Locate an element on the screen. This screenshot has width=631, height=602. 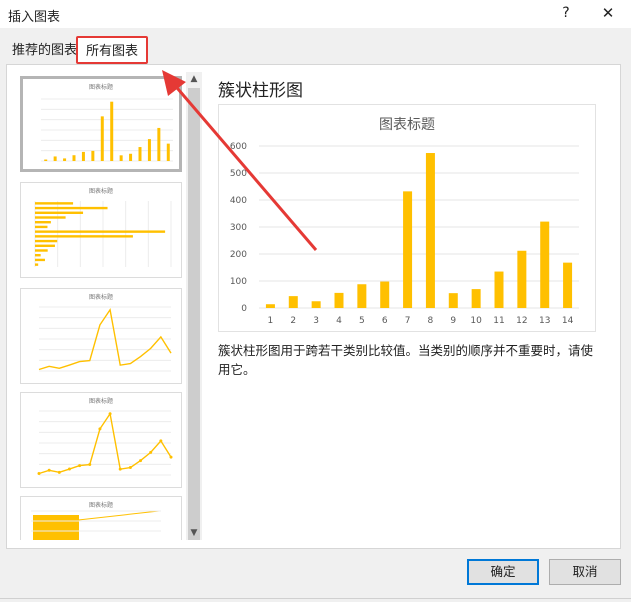
thumbnail-bar-graphic is located at coordinates (103, 234).